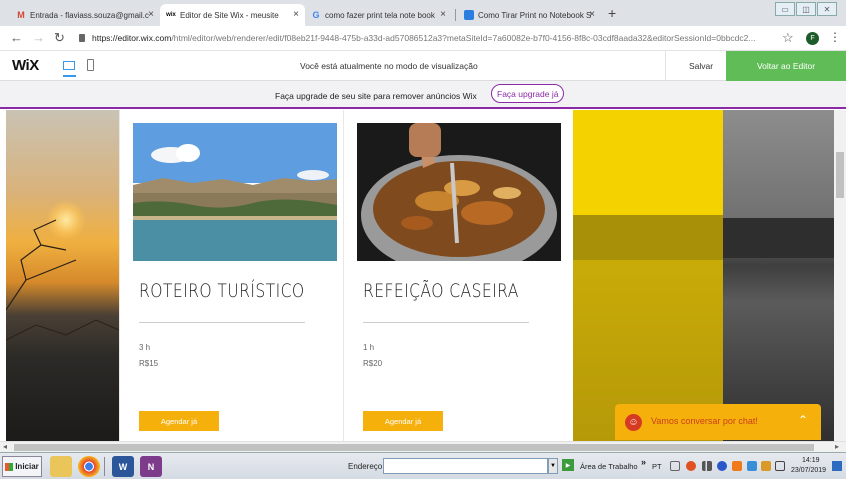  I want to click on new-tab-button: +, so click(612, 13).